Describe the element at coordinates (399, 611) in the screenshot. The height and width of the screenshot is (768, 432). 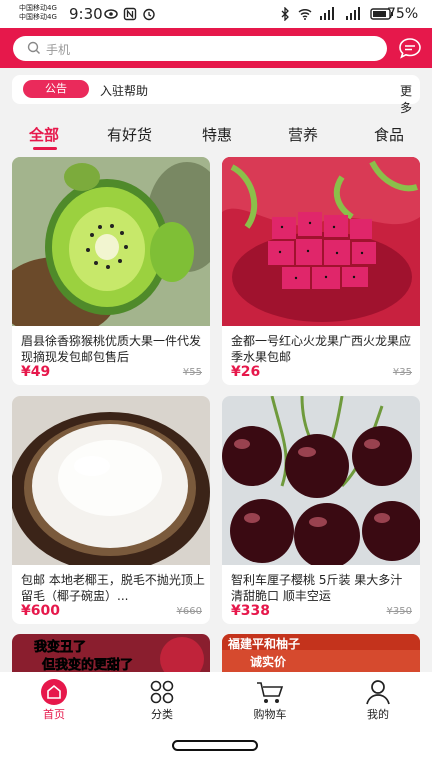
I see `product-original-price: ¥350` at that location.